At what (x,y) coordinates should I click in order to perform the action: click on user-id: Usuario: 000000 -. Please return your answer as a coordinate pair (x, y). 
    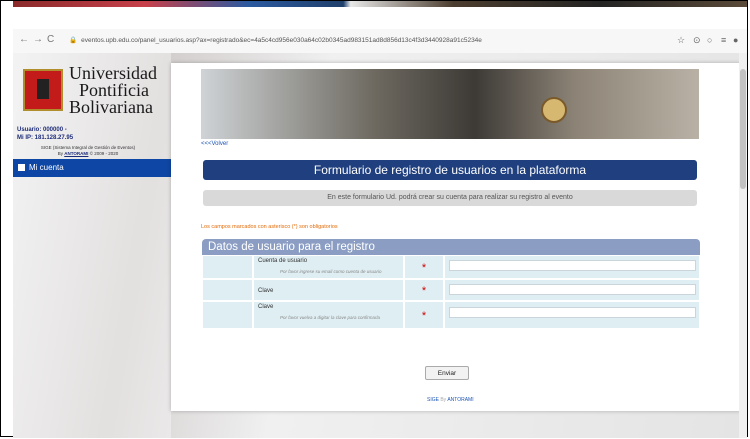
    Looking at the image, I should click on (42, 130).